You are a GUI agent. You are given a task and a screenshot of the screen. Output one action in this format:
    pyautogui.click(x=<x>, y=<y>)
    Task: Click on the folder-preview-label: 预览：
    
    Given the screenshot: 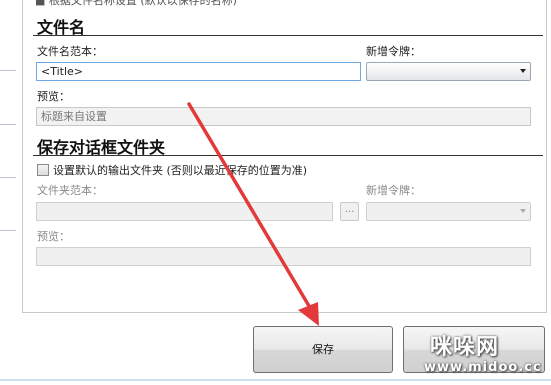 What is the action you would take?
    pyautogui.click(x=53, y=236)
    